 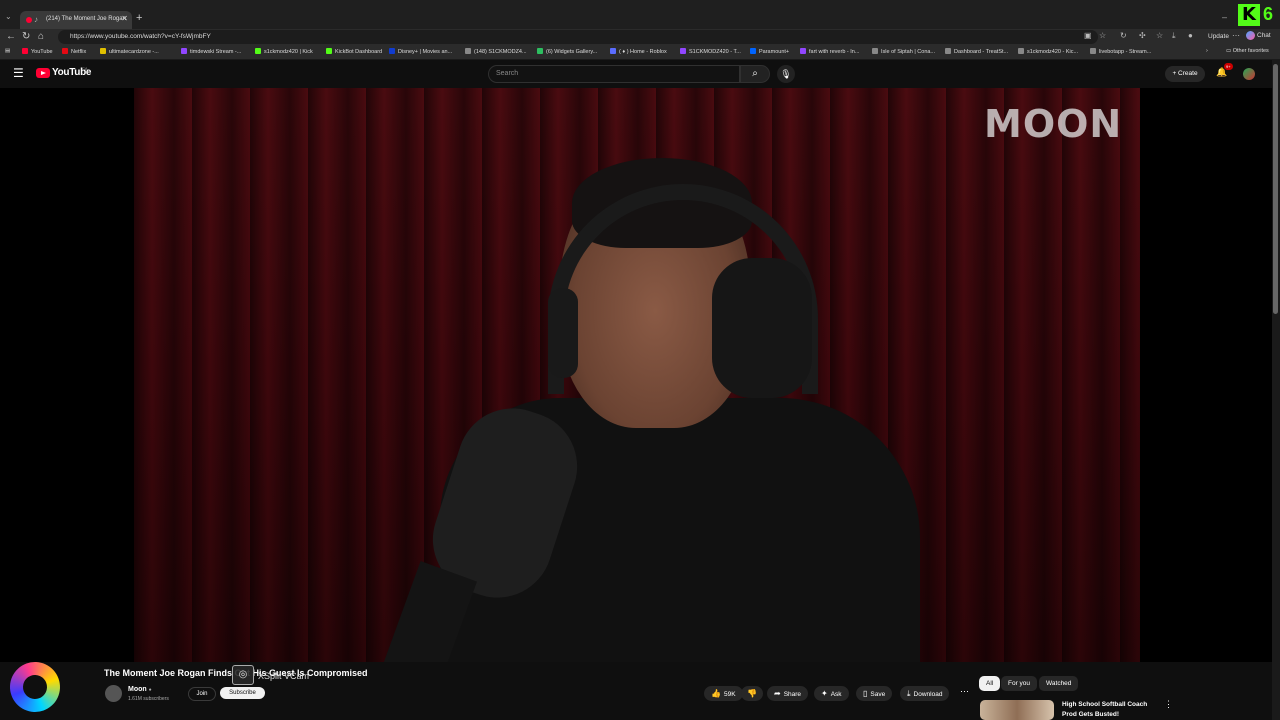 What do you see at coordinates (1228, 66) in the screenshot?
I see `notification-count-badge: 9+` at bounding box center [1228, 66].